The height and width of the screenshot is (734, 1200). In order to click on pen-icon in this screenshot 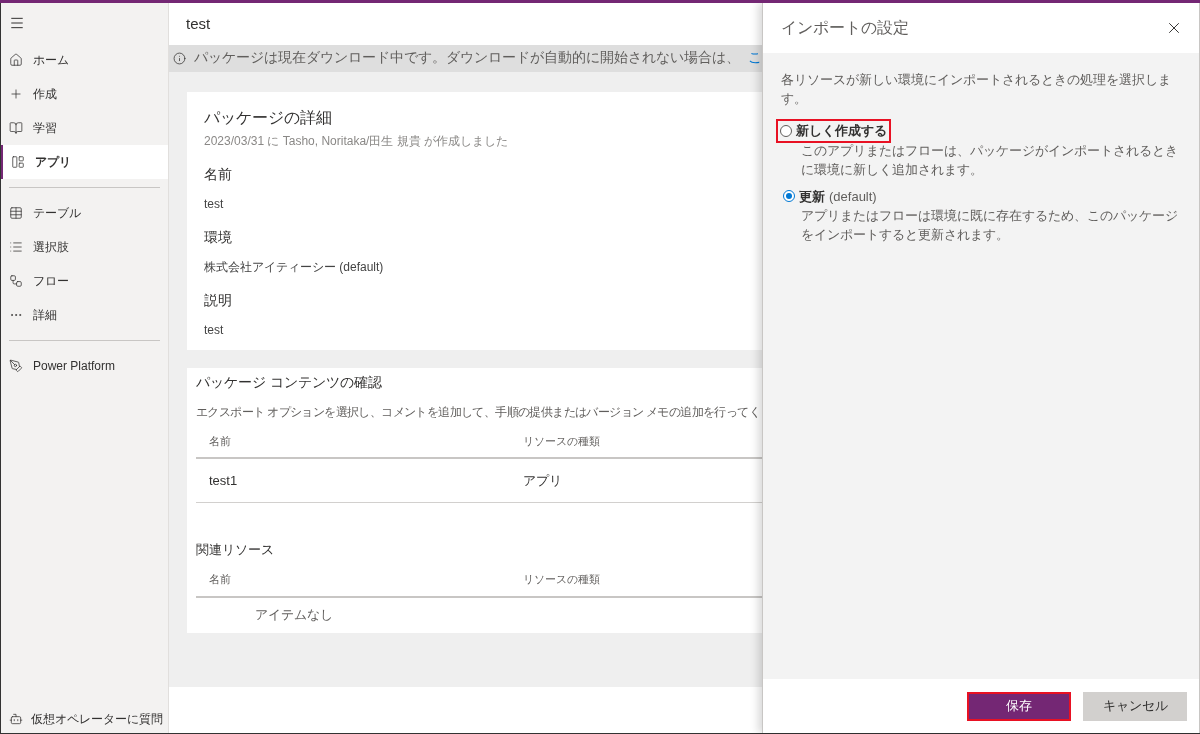, I will do `click(16, 366)`.